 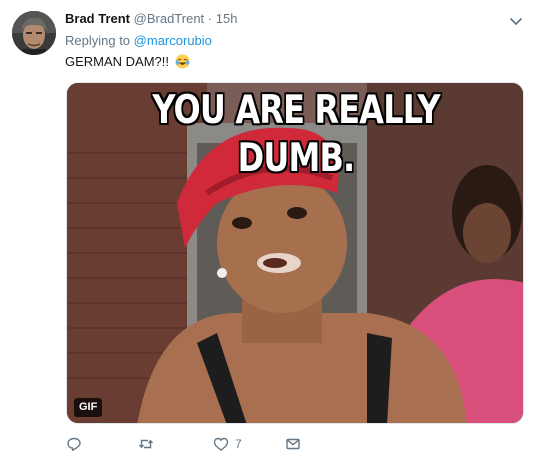 I want to click on envelope-icon, so click(x=293, y=444).